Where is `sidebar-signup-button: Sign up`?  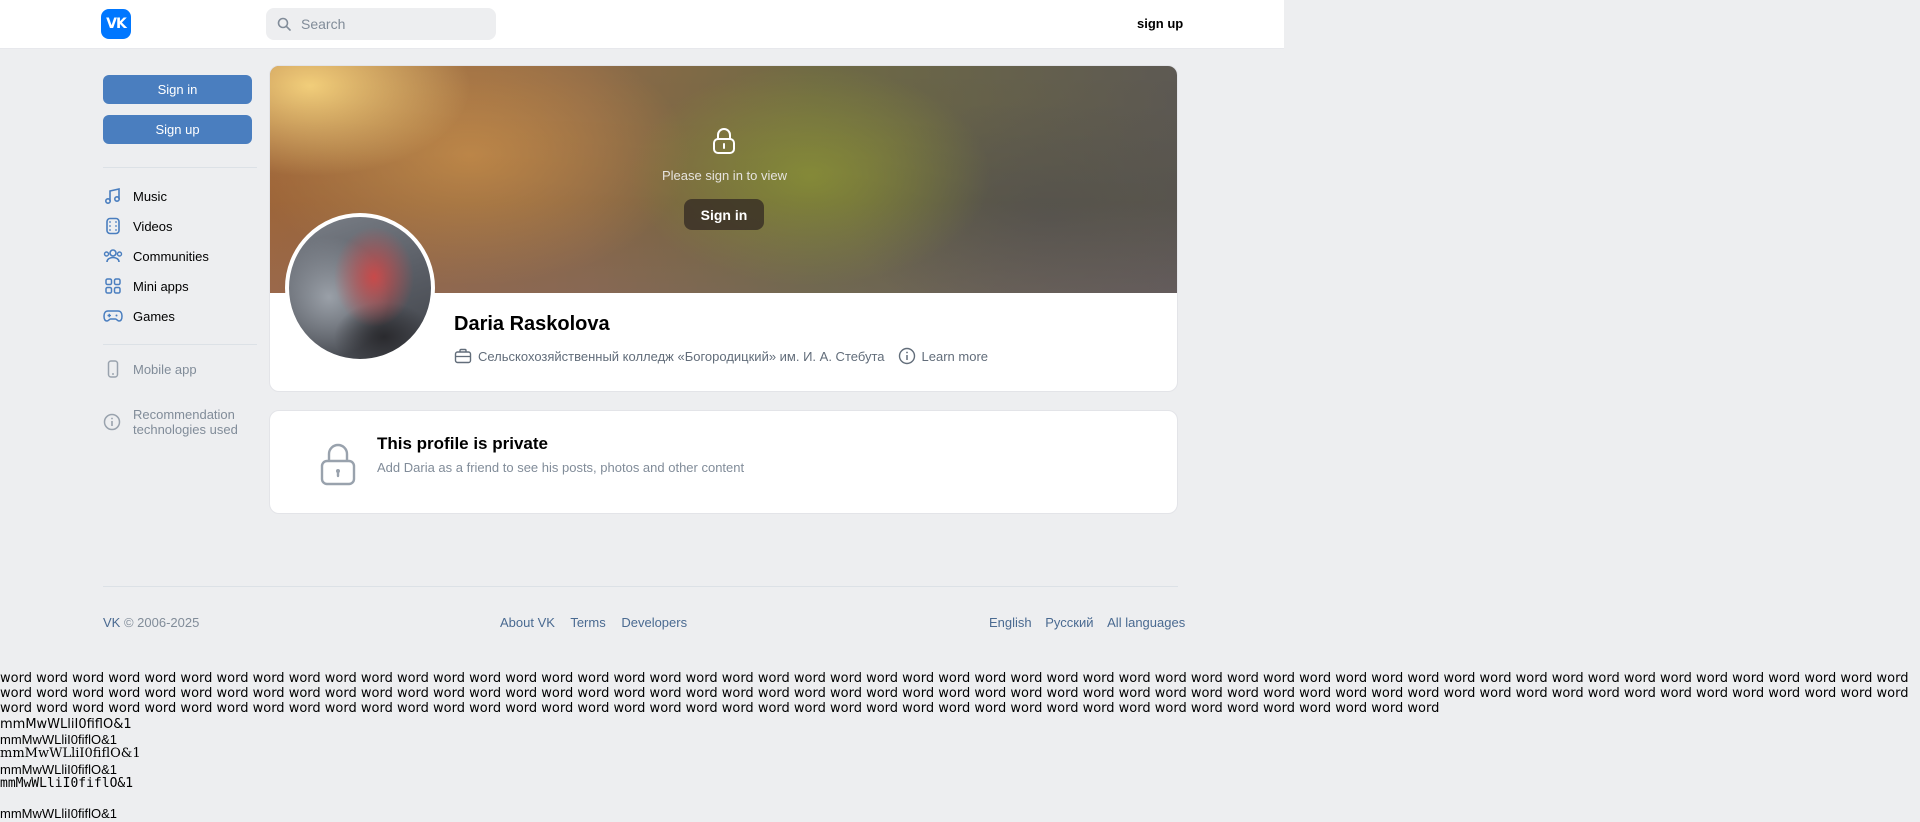
sidebar-signup-button: Sign up is located at coordinates (177, 129).